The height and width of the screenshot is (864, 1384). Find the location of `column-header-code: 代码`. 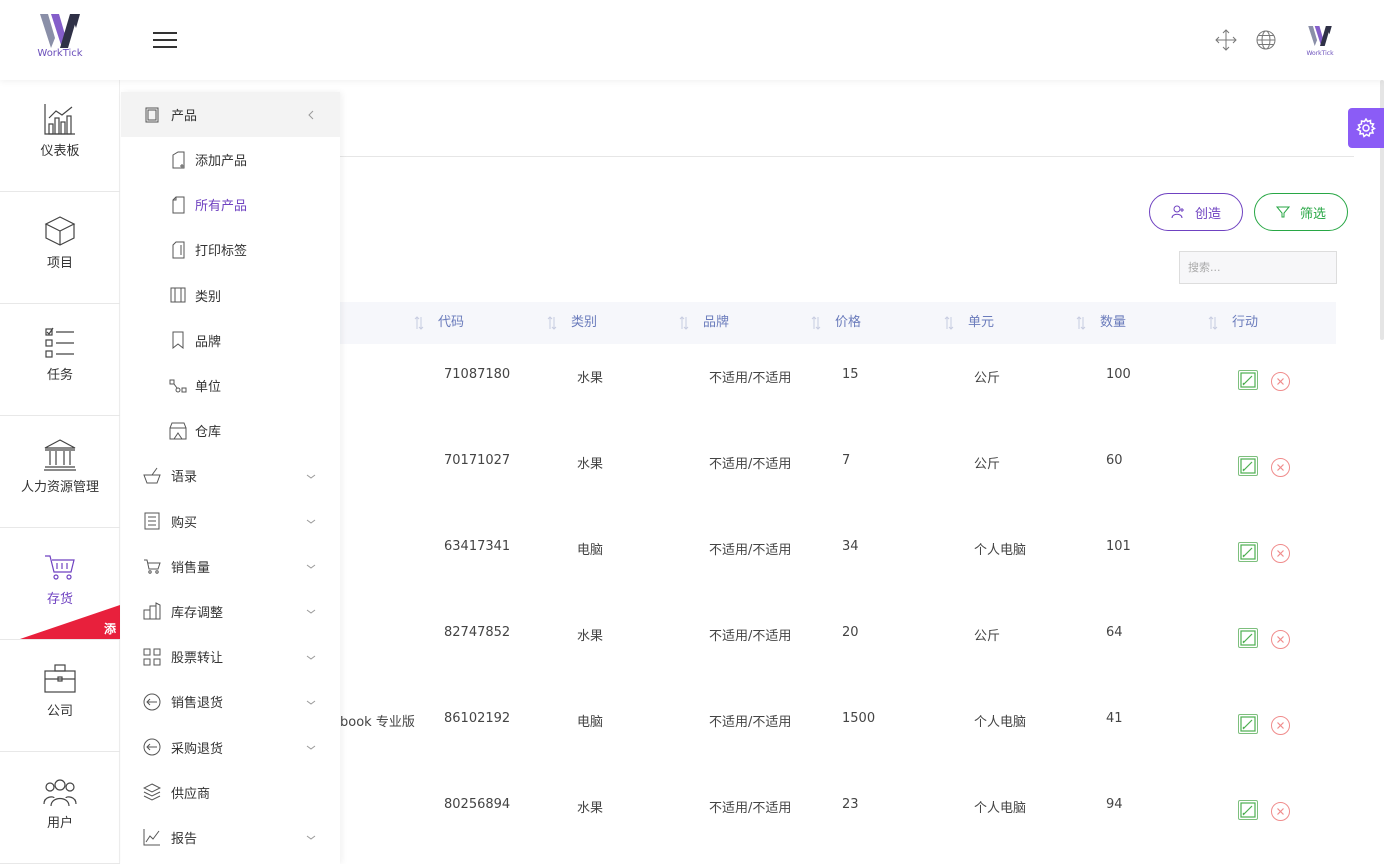

column-header-code: 代码 is located at coordinates (451, 323).